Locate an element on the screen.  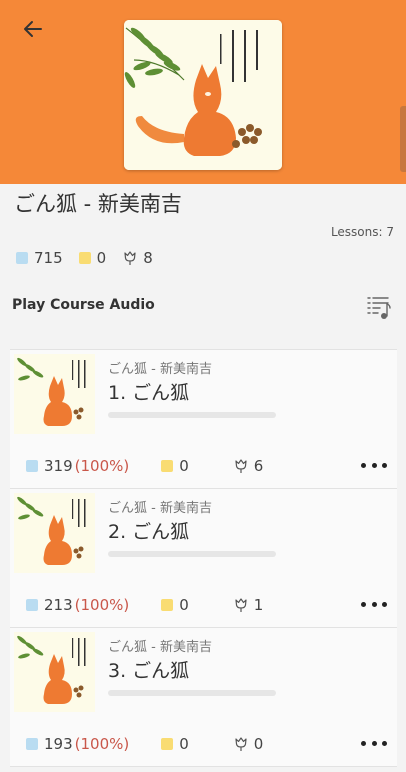
course-cover-image is located at coordinates (203, 95).